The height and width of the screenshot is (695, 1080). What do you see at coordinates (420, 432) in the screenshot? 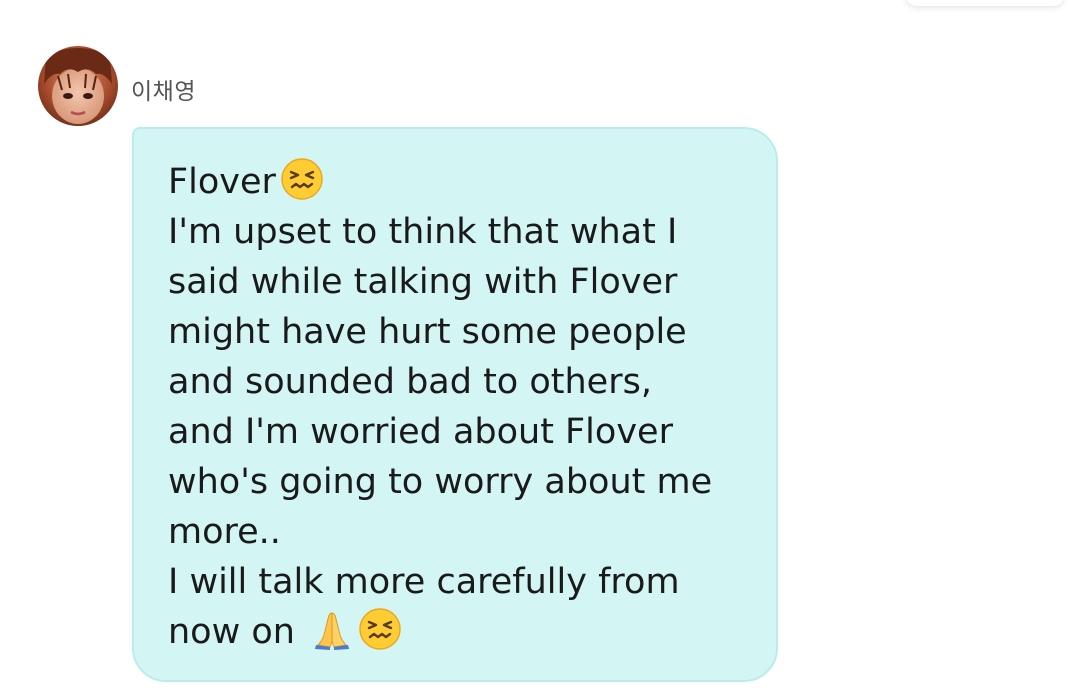
I see `message-line: and I'm worried about Flover` at bounding box center [420, 432].